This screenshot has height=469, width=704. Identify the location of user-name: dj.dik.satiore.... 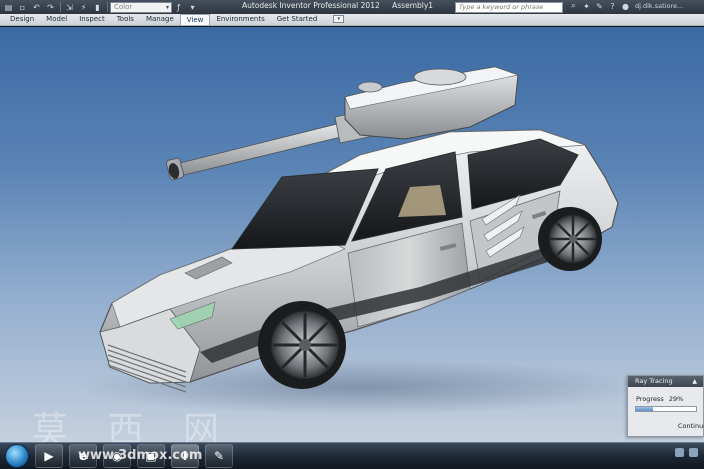
(659, 6).